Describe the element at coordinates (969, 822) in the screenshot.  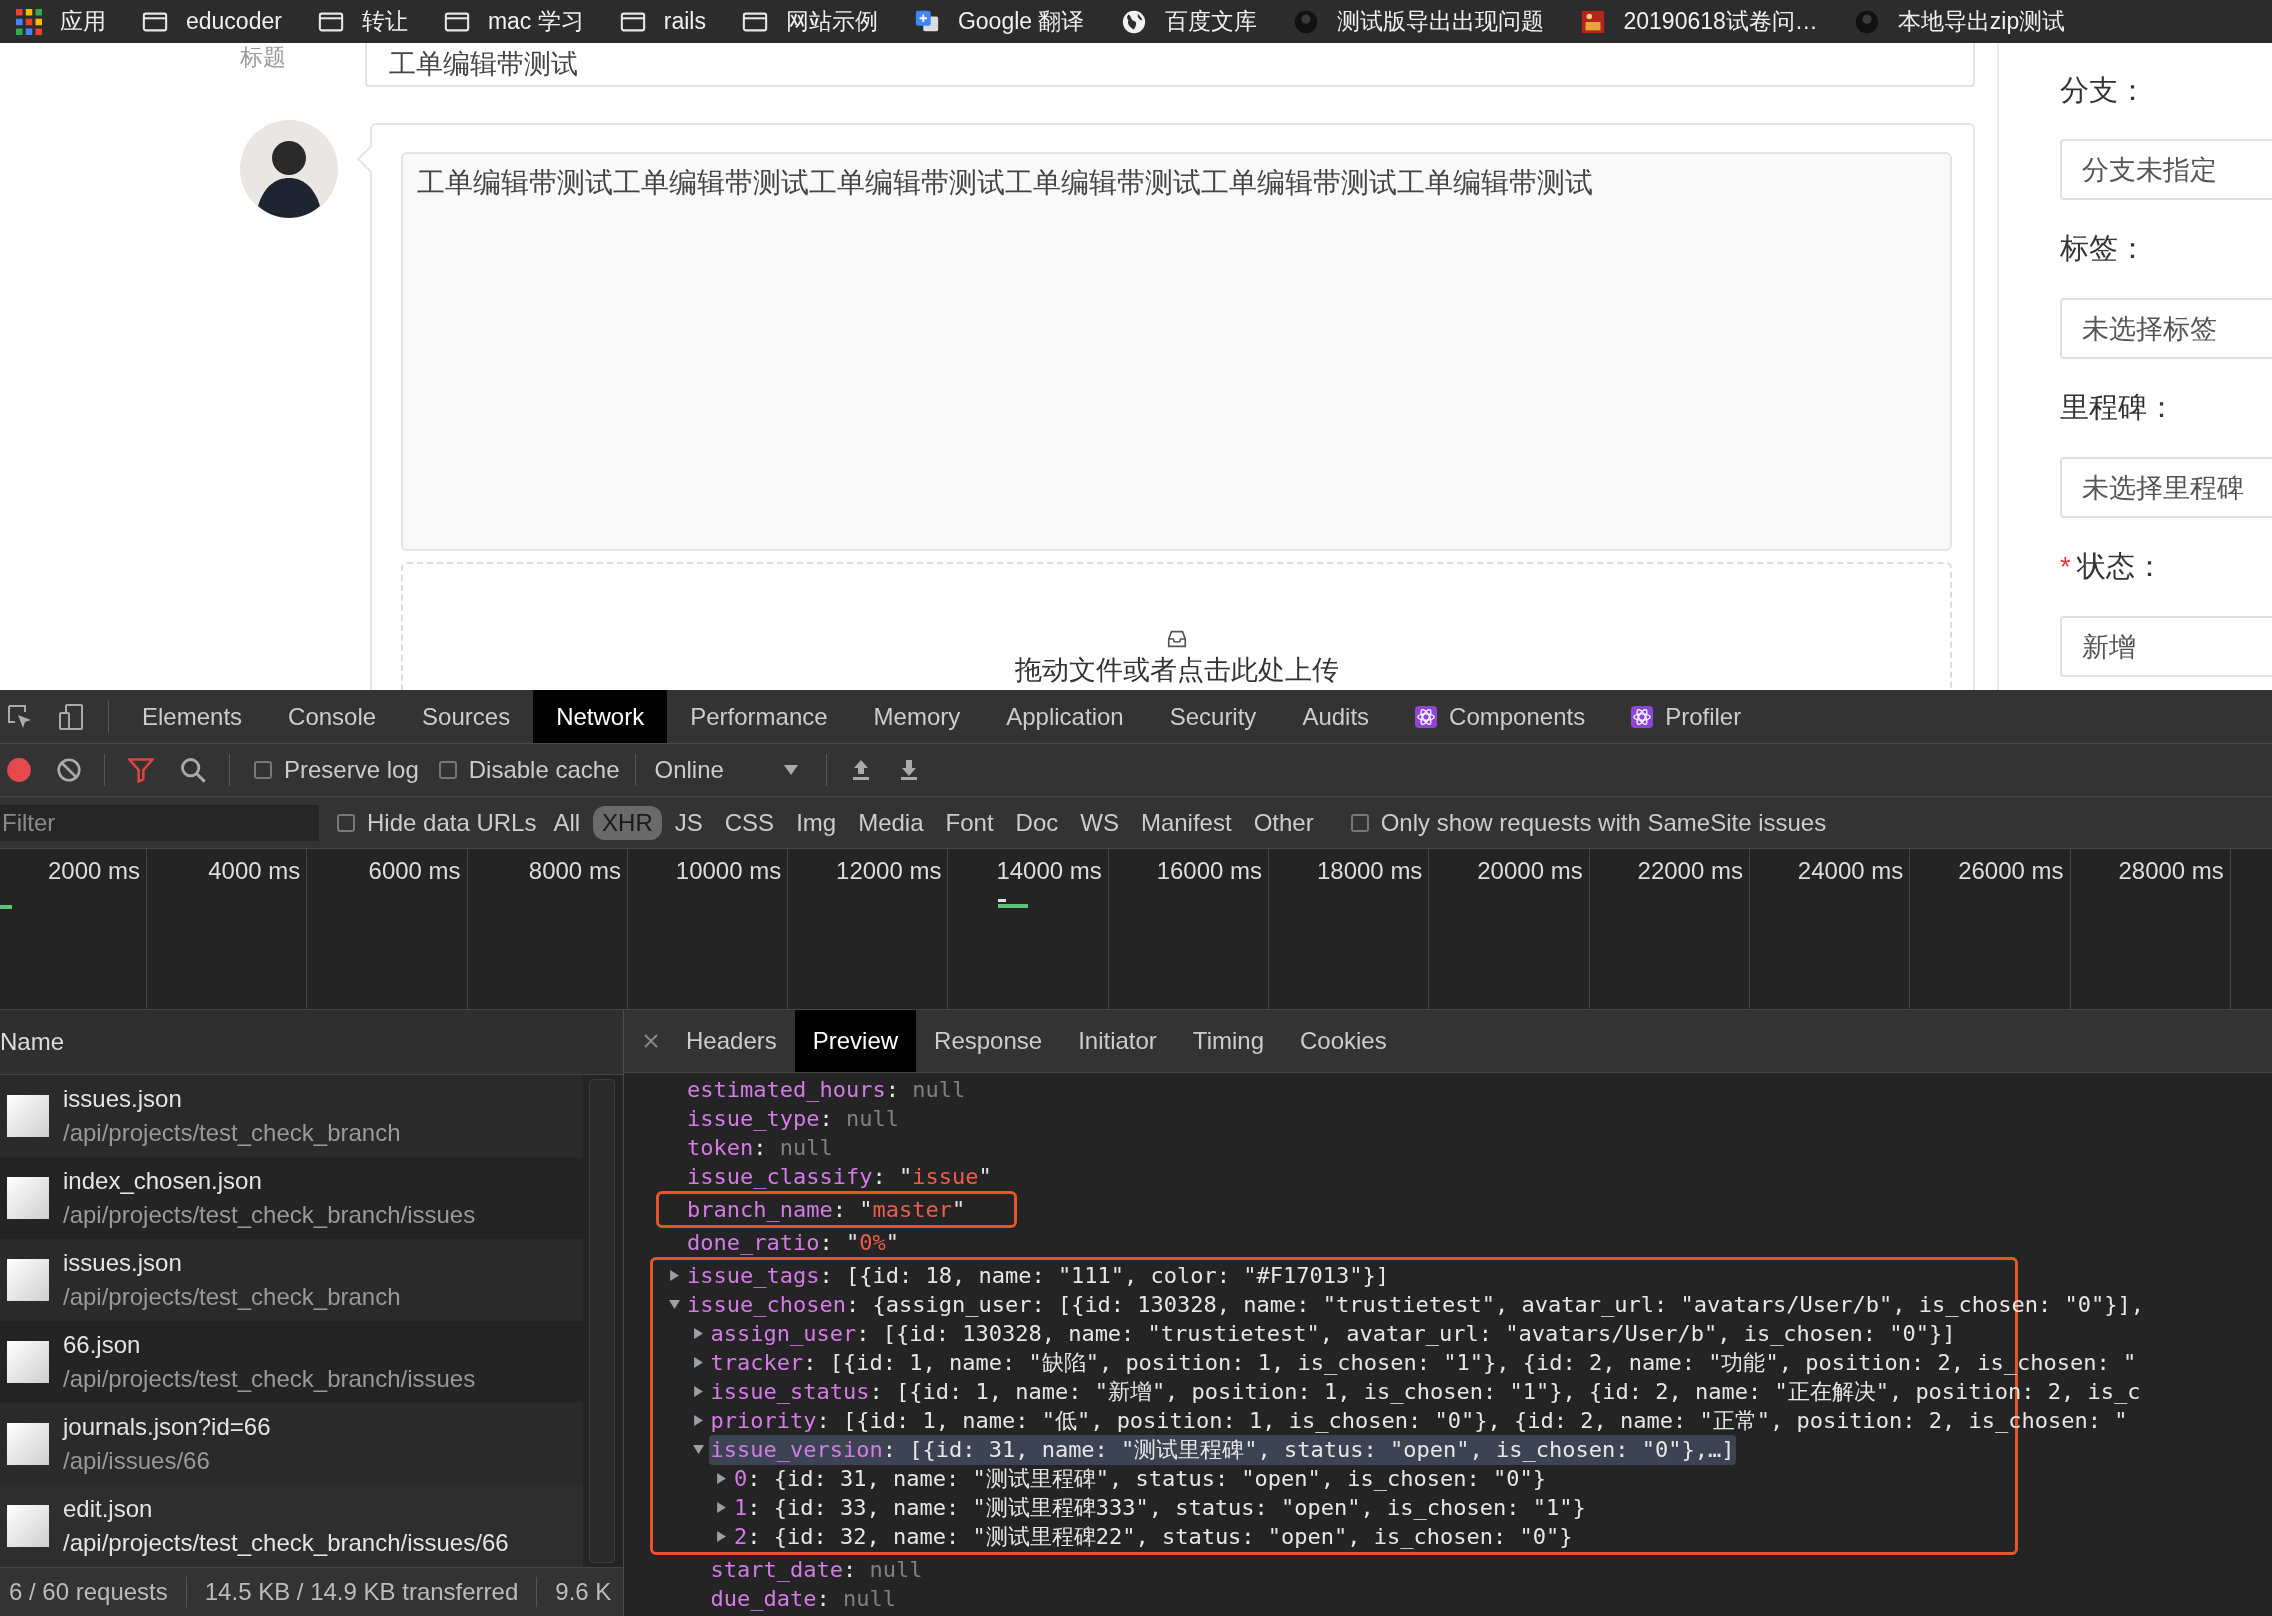
I see `type-filter: Font` at that location.